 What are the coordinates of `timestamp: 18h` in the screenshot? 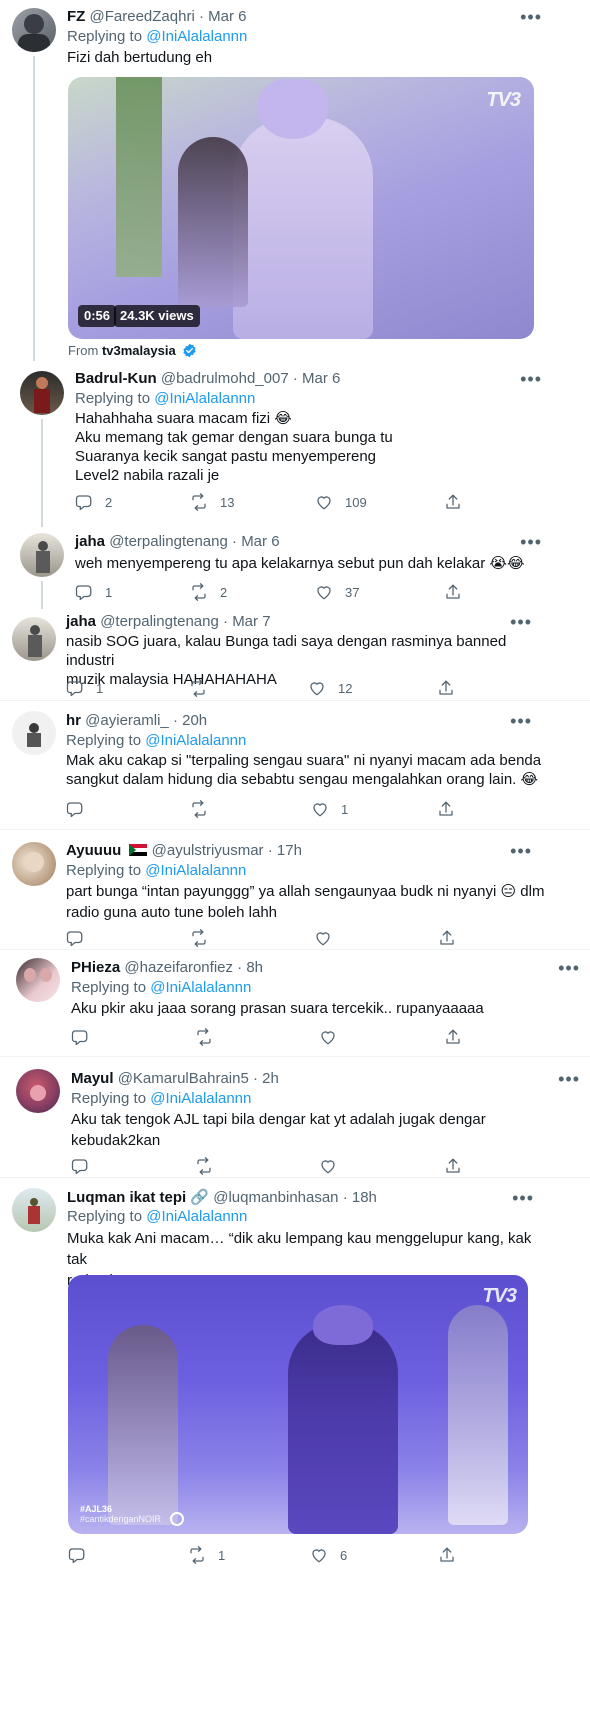 It's located at (364, 1197).